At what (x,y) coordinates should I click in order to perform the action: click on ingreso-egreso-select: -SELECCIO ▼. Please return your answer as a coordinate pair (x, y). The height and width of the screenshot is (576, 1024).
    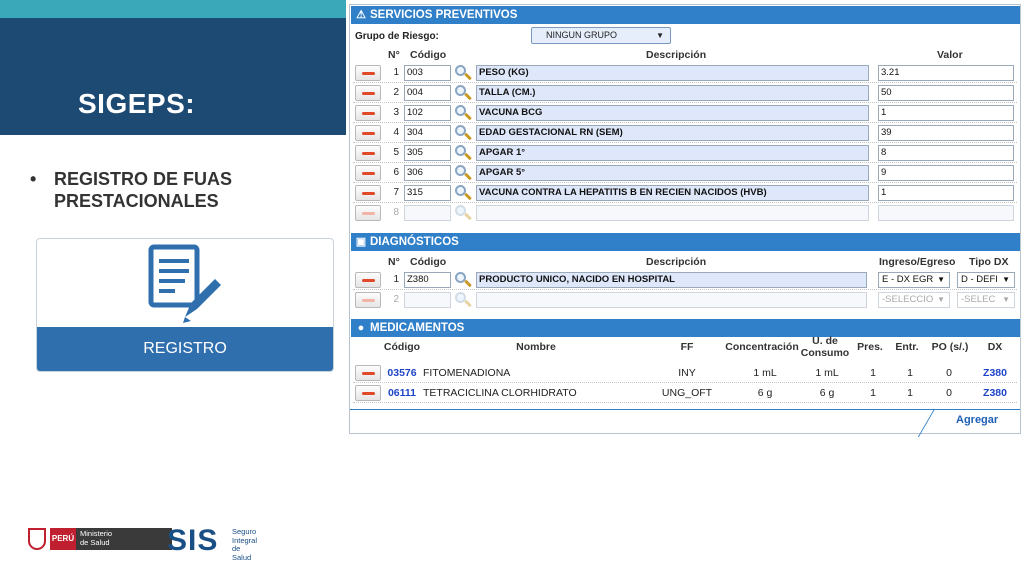
    Looking at the image, I should click on (914, 300).